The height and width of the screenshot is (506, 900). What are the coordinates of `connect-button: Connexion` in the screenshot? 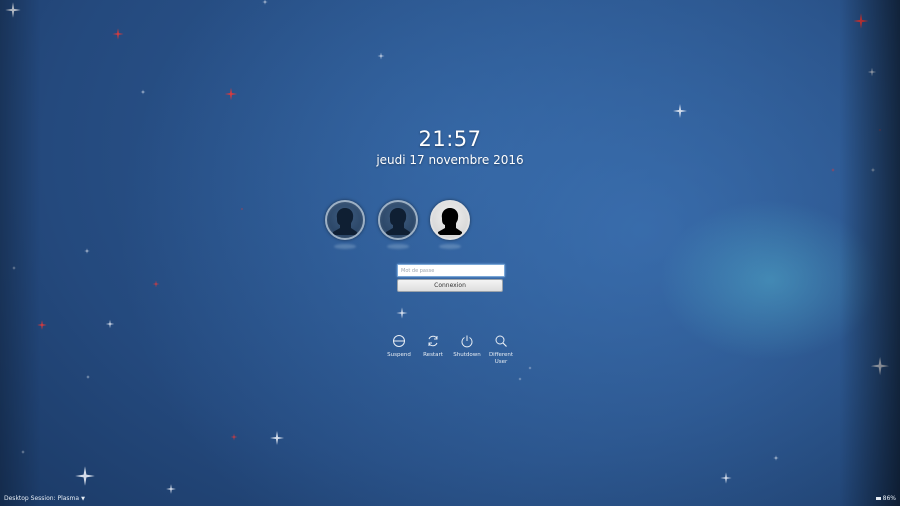 It's located at (450, 285).